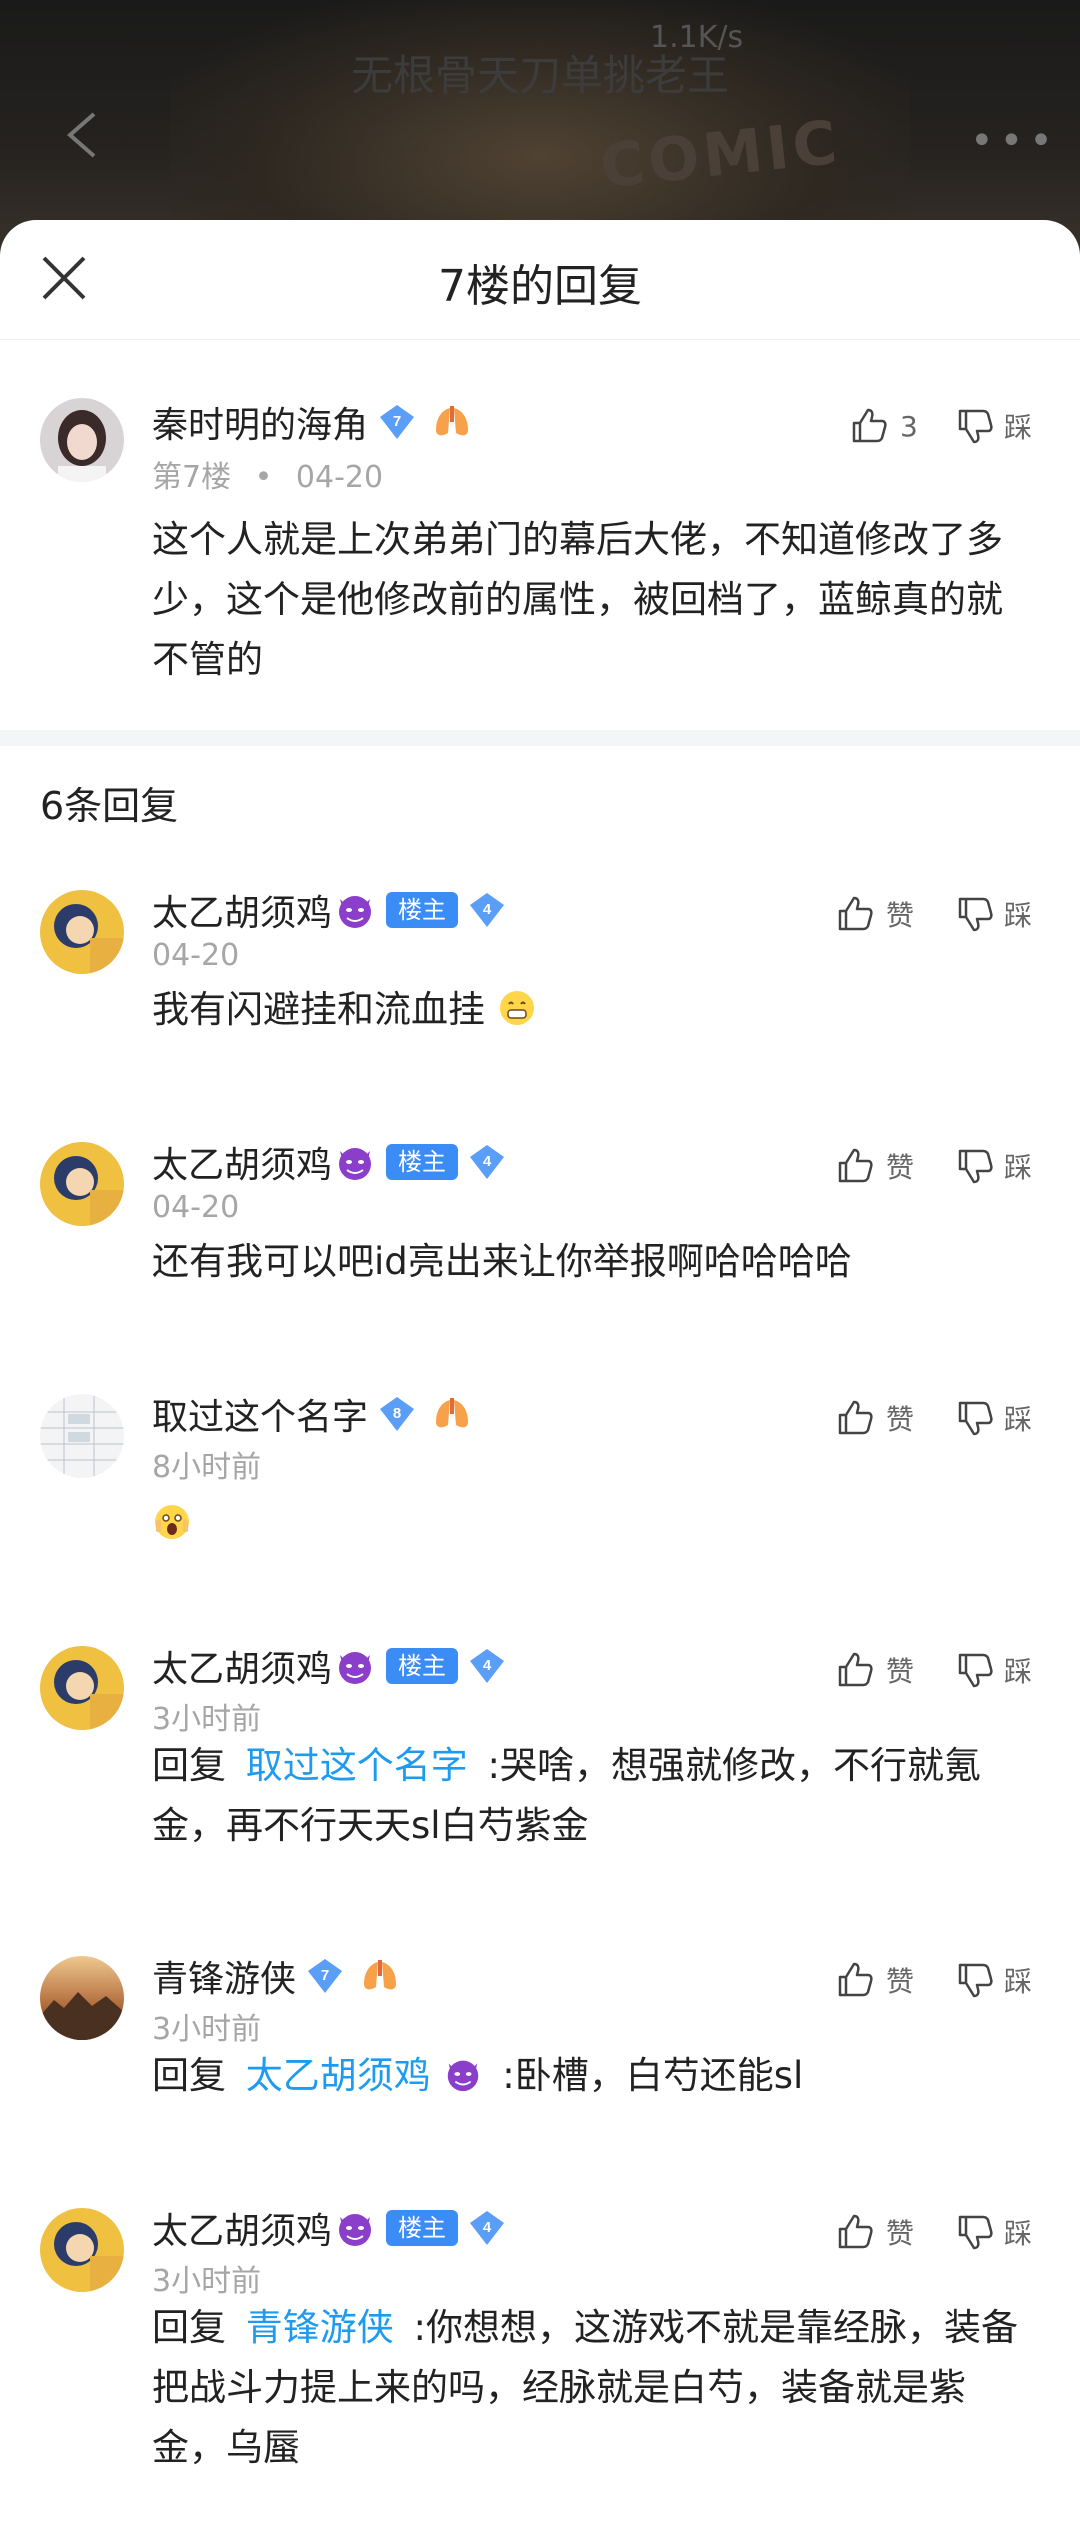 The width and height of the screenshot is (1080, 2544). I want to click on username-row: 秦时明的海角 7, so click(312, 422).